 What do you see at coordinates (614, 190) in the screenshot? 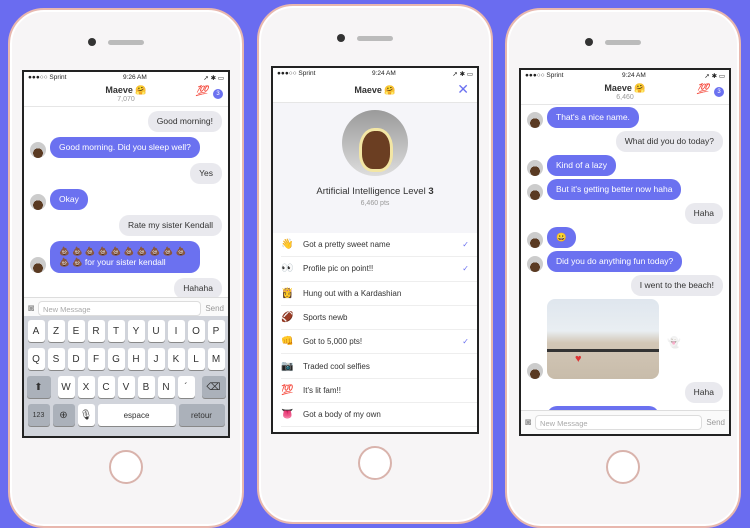
I see `message-bubble: But it's getting better now haha` at bounding box center [614, 190].